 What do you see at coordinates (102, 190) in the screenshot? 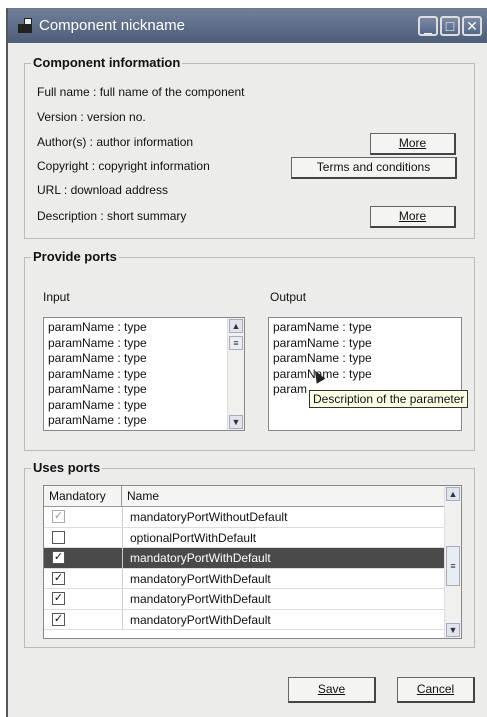
I see `url-text: URL : download address` at bounding box center [102, 190].